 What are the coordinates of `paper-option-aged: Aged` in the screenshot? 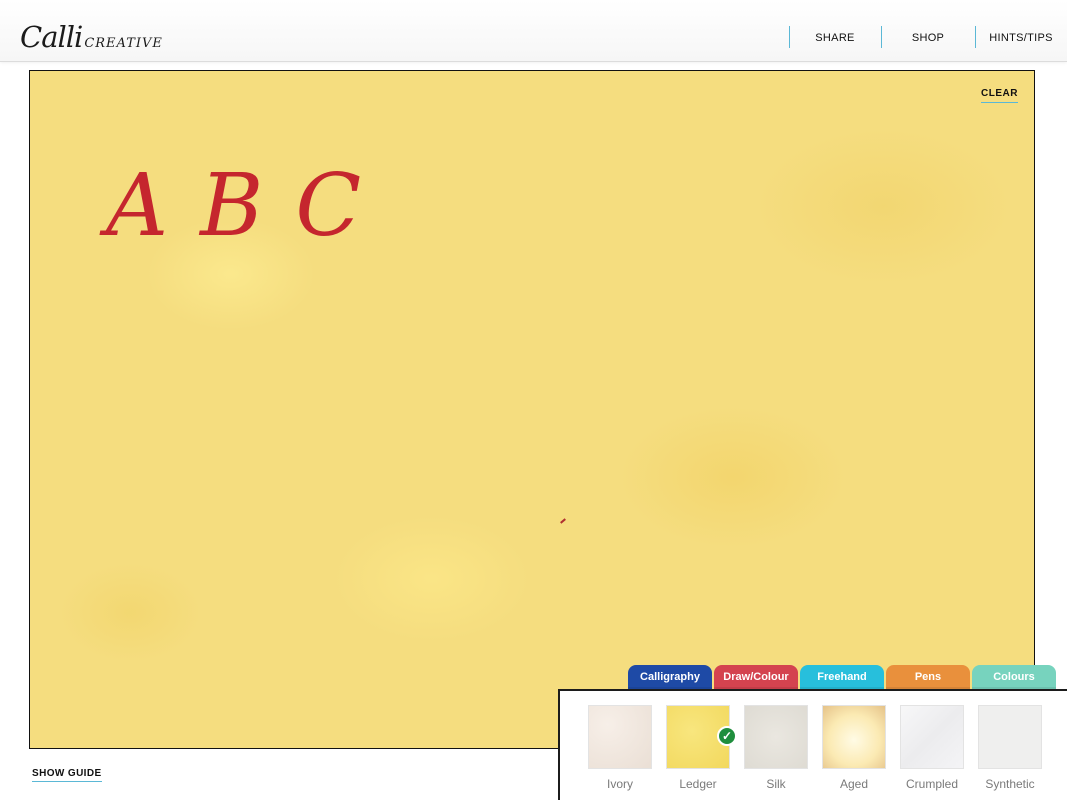 It's located at (854, 748).